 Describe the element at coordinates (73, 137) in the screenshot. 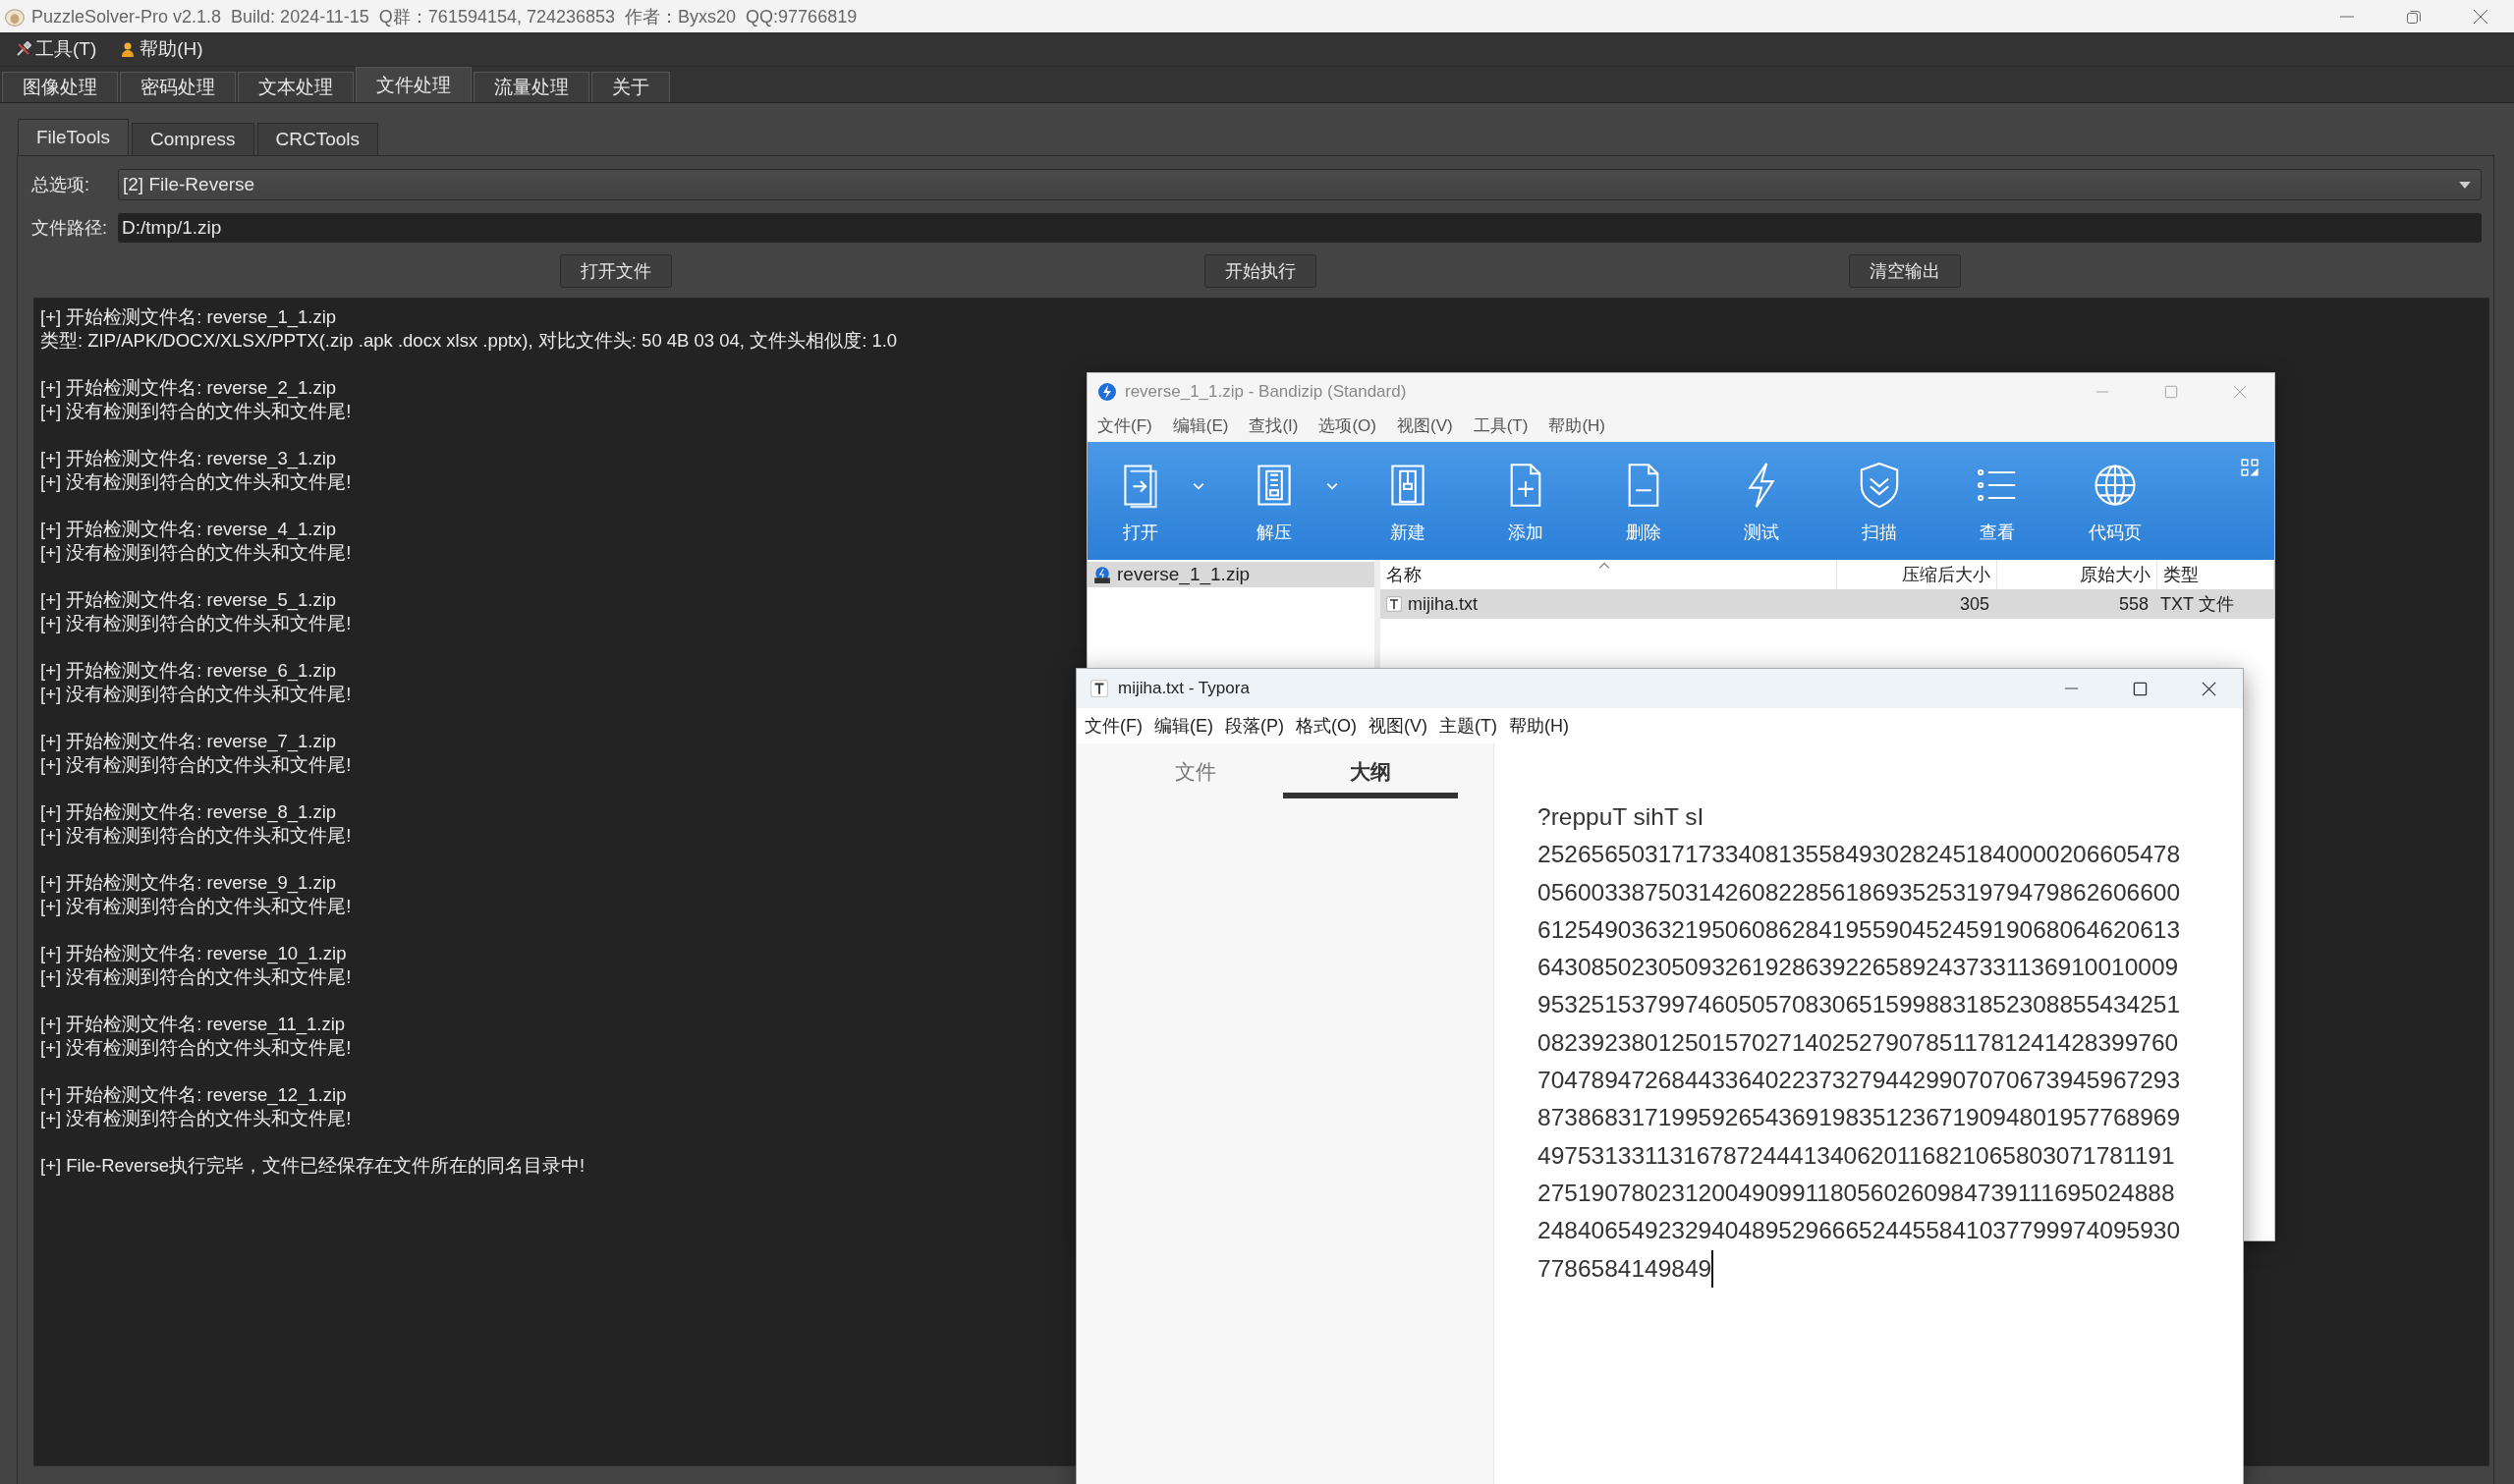

I see `tab: FileTools` at that location.